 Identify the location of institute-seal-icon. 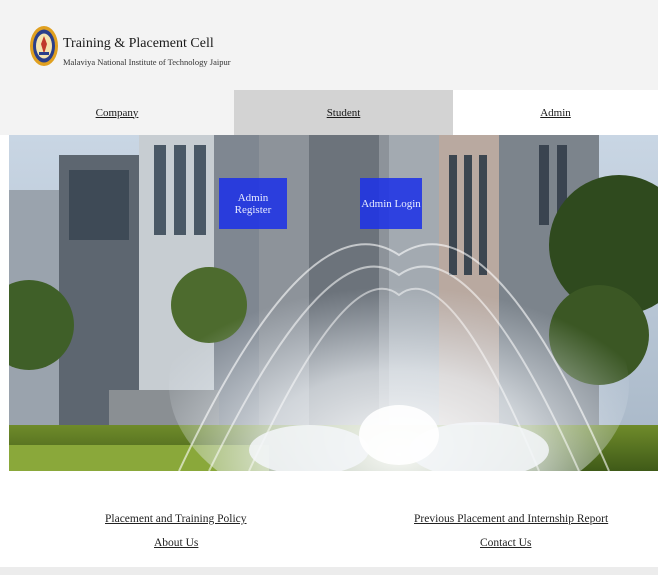
(44, 46).